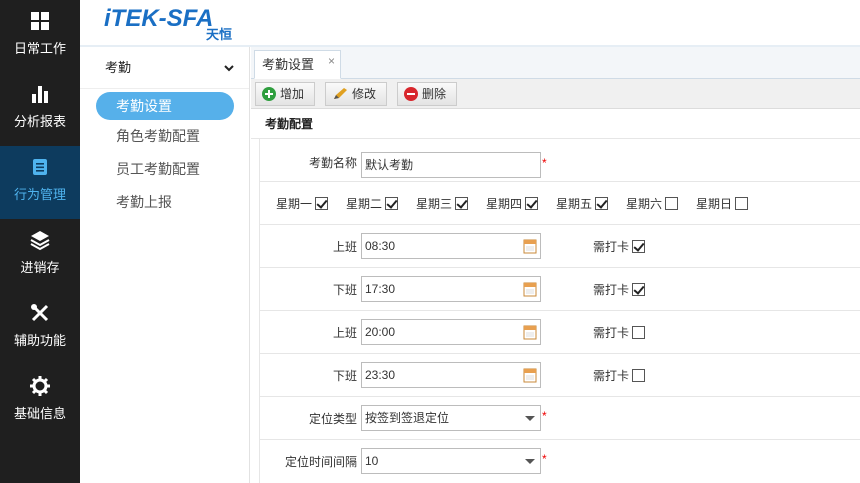 The height and width of the screenshot is (483, 860). Describe the element at coordinates (39, 121) in the screenshot. I see `nav-label: 分析报表` at that location.